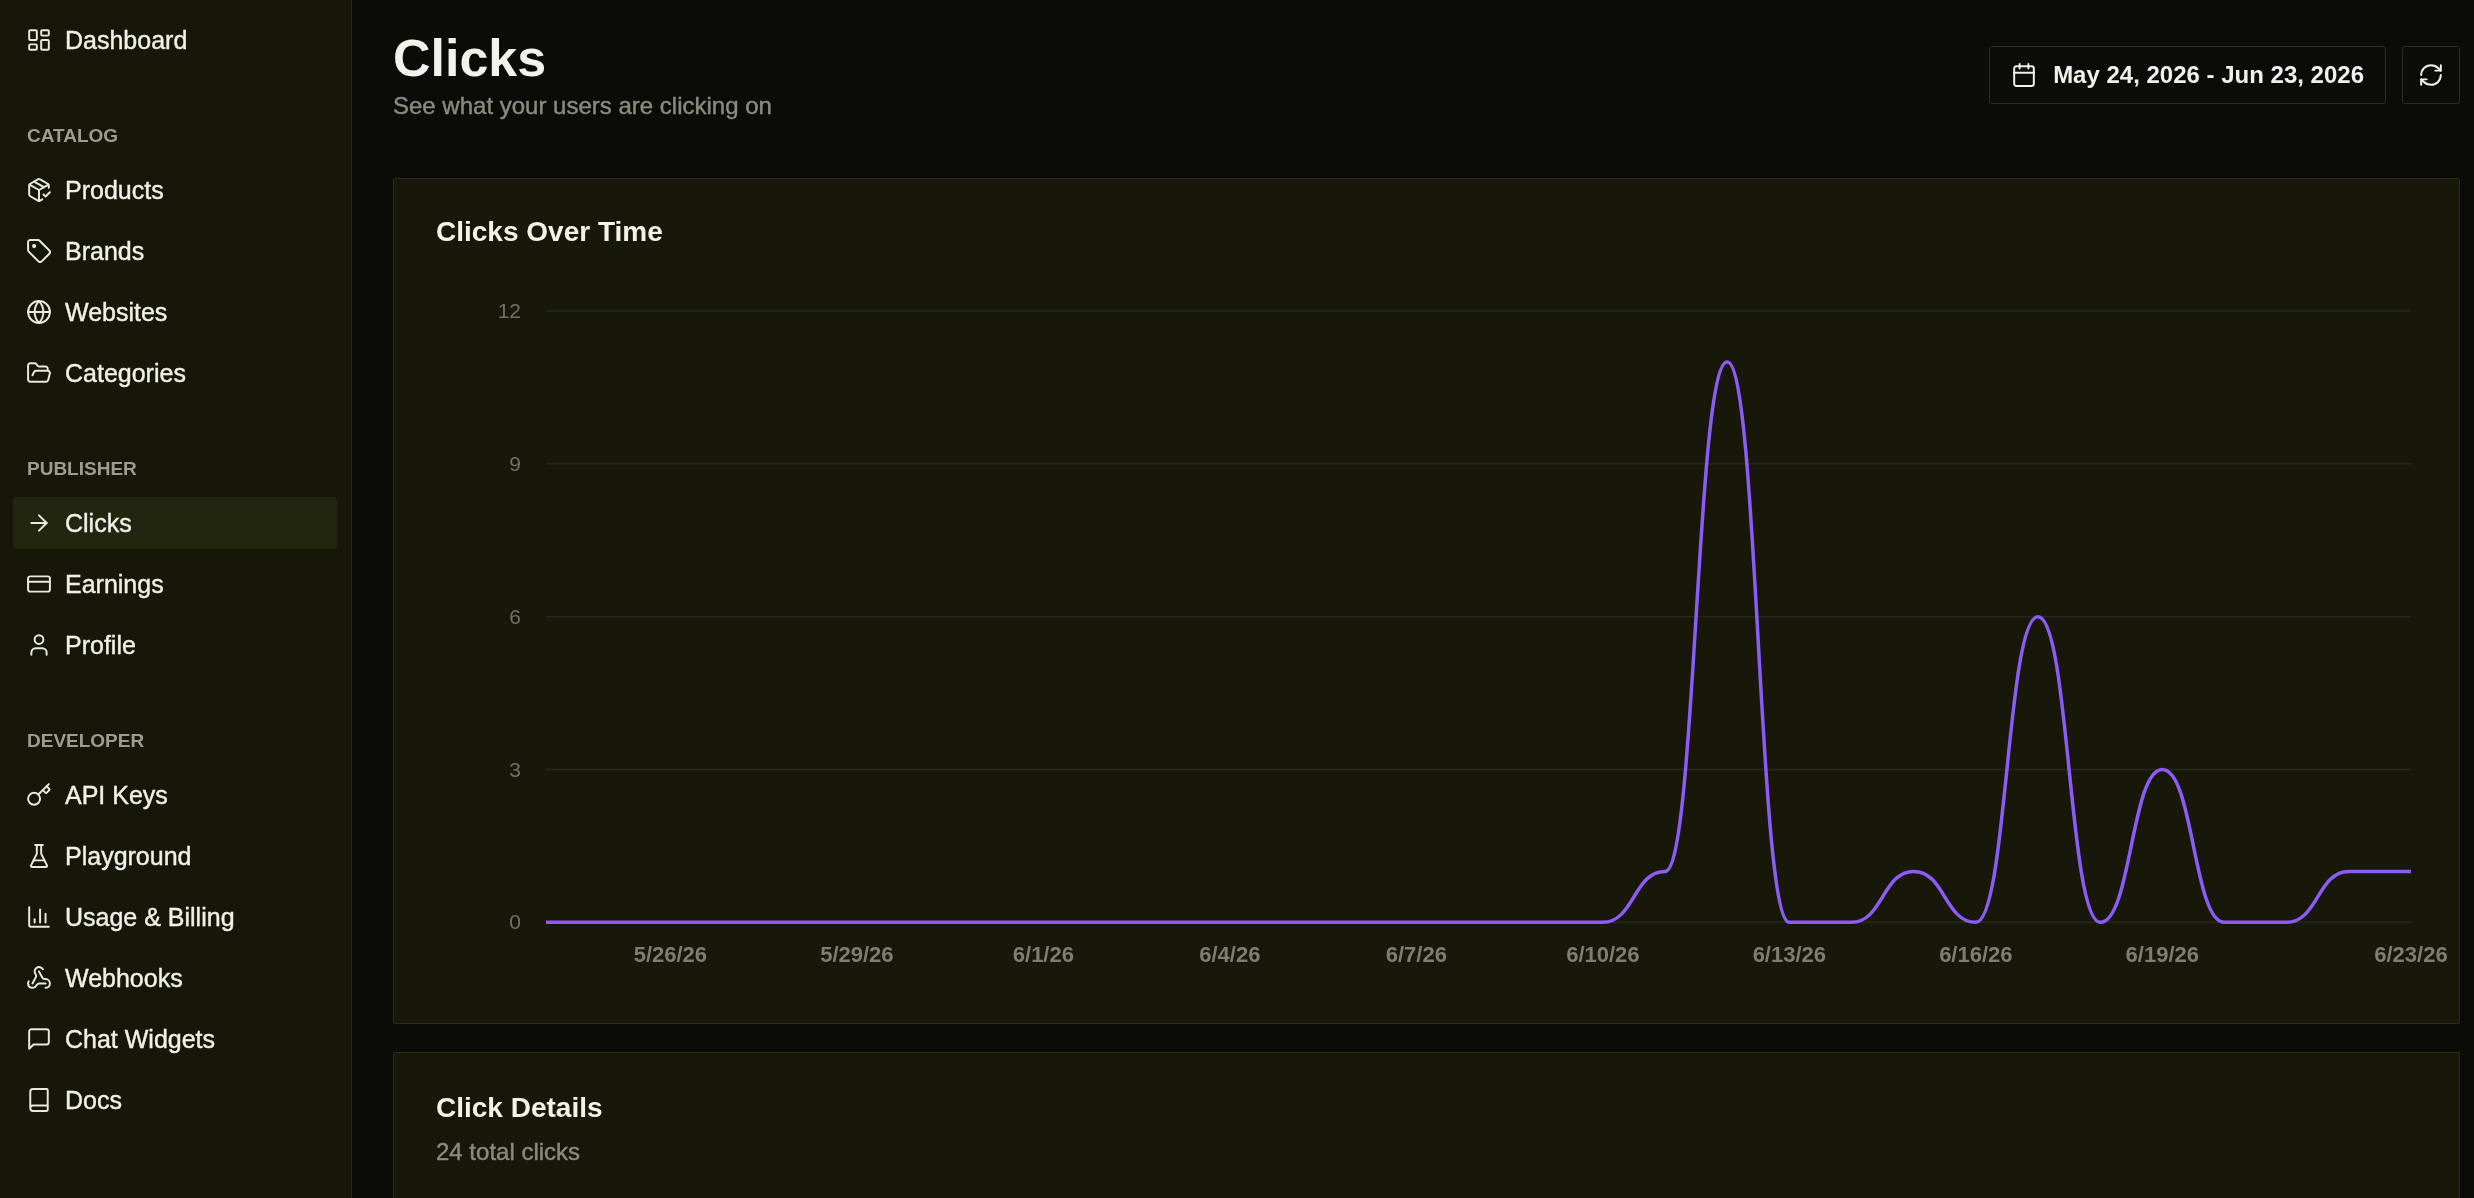  I want to click on grid-icon, so click(39, 40).